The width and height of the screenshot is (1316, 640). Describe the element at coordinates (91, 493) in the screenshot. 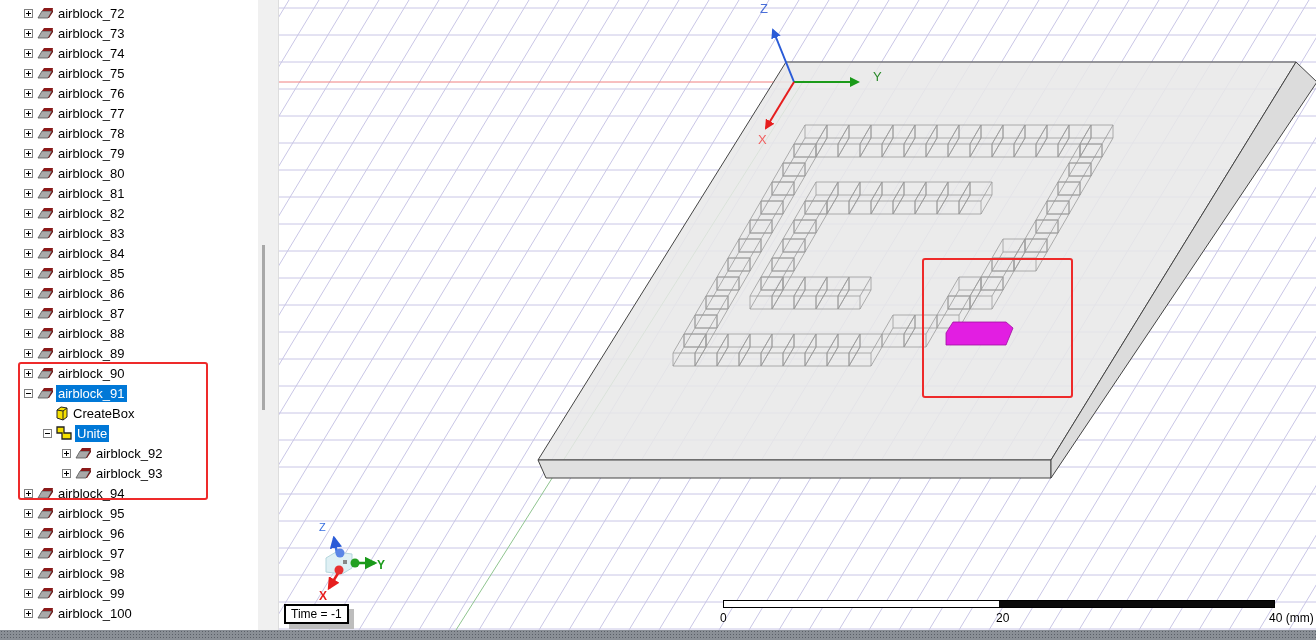

I see `tree-item: airblock_94` at that location.